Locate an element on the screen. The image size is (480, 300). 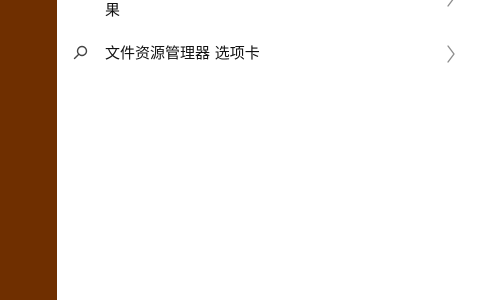
search-result-label: 文件资源管理器 选项卡 is located at coordinates (182, 53).